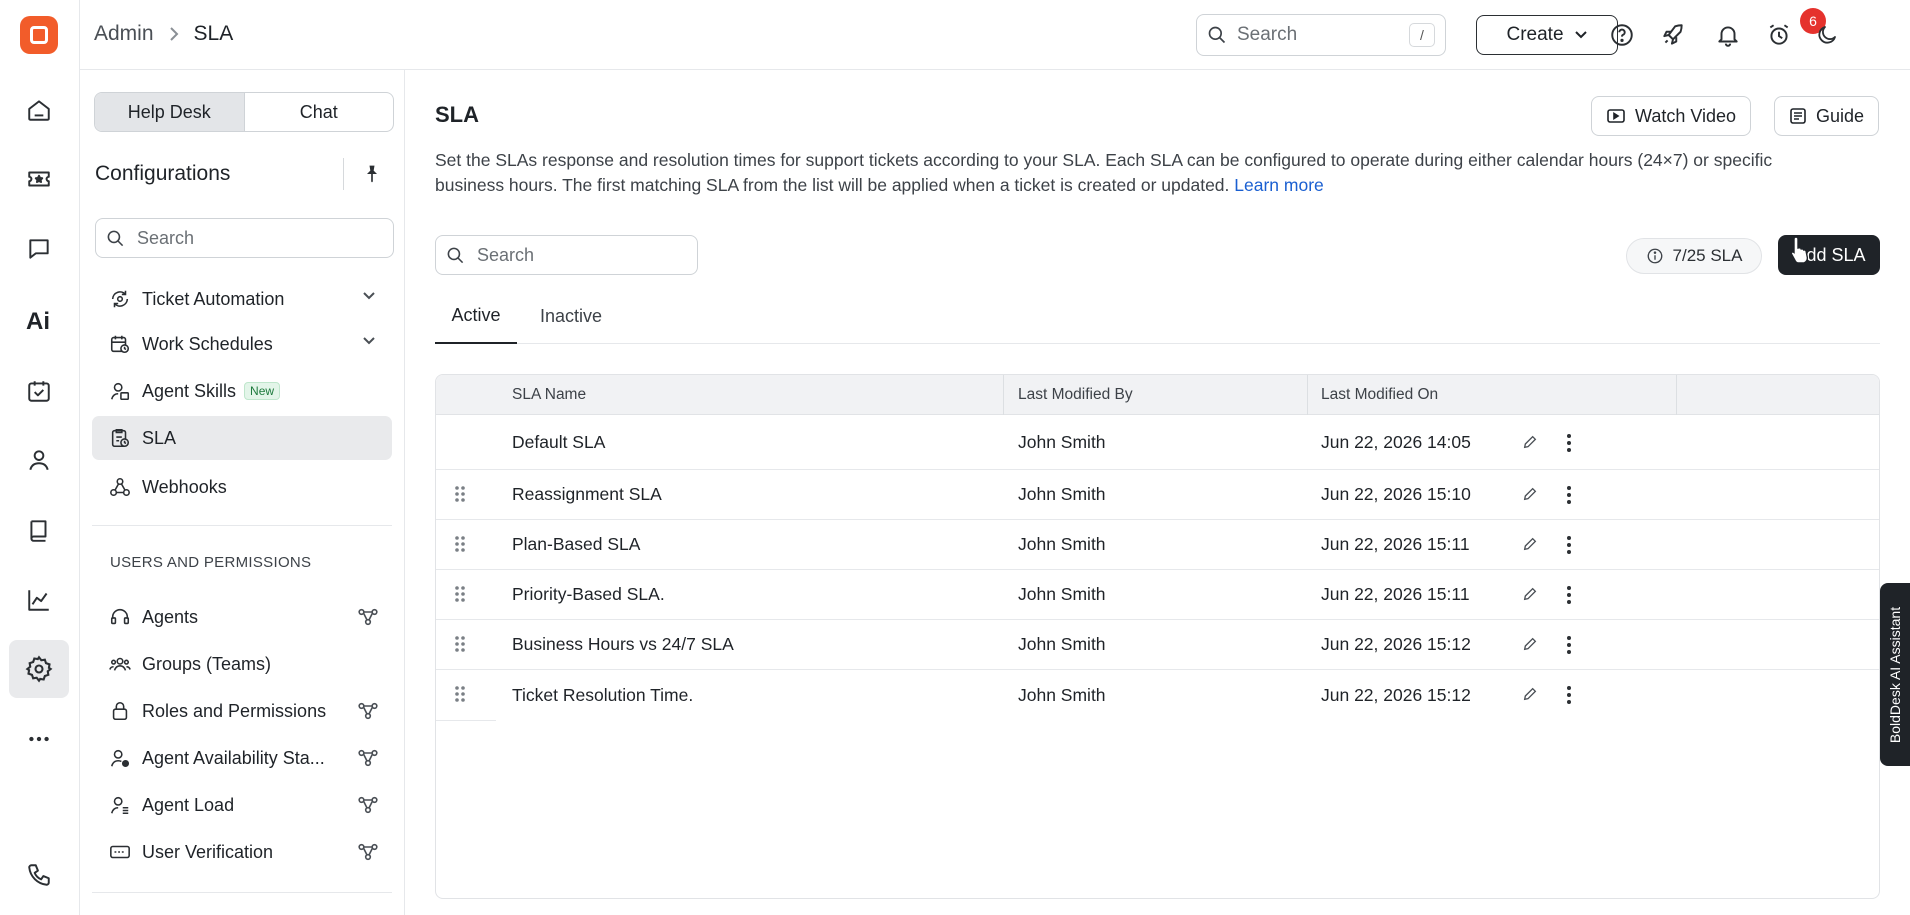 This screenshot has height=915, width=1910. Describe the element at coordinates (39, 875) in the screenshot. I see `phone-icon` at that location.